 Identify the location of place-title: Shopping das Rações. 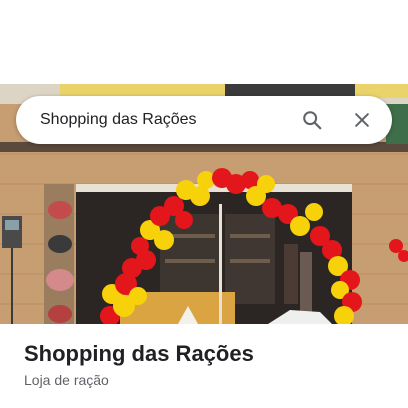
(139, 353).